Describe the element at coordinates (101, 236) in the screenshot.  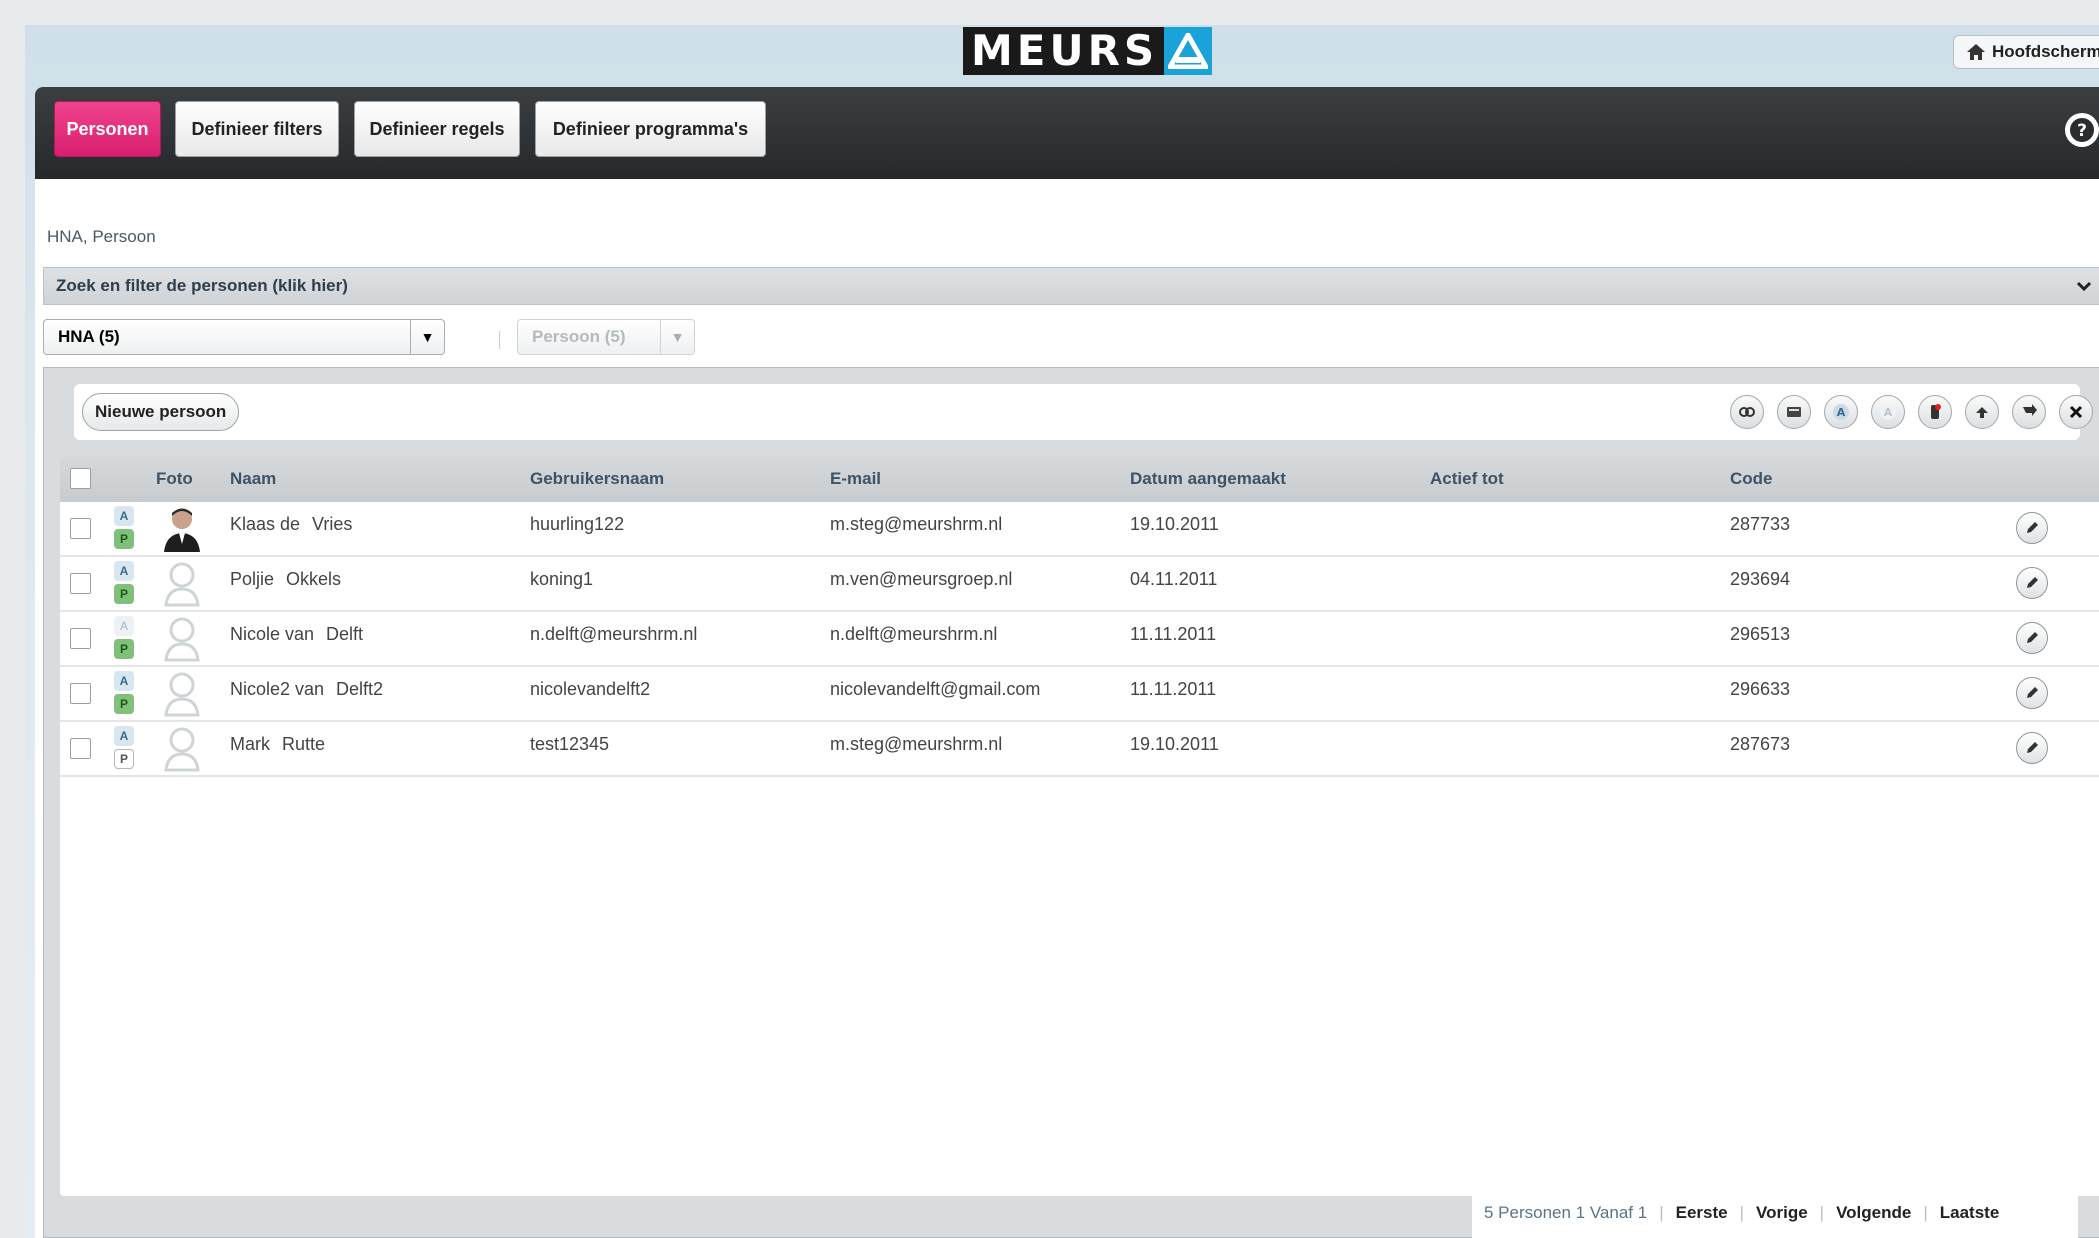
I see `breadcrumb: HNA, Persoon` at that location.